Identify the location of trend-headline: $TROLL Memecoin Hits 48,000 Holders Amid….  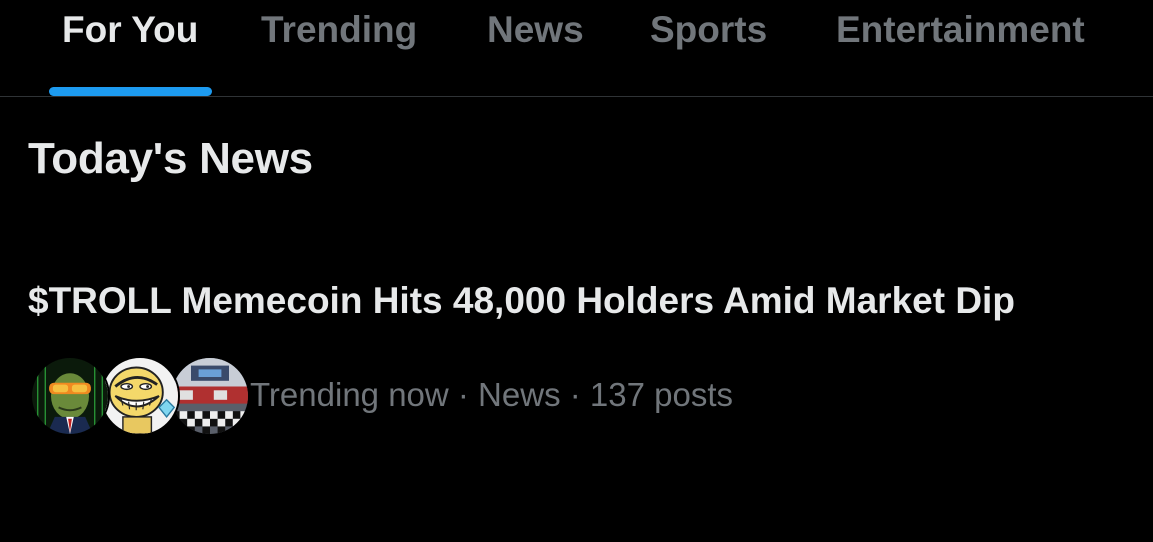
(521, 301).